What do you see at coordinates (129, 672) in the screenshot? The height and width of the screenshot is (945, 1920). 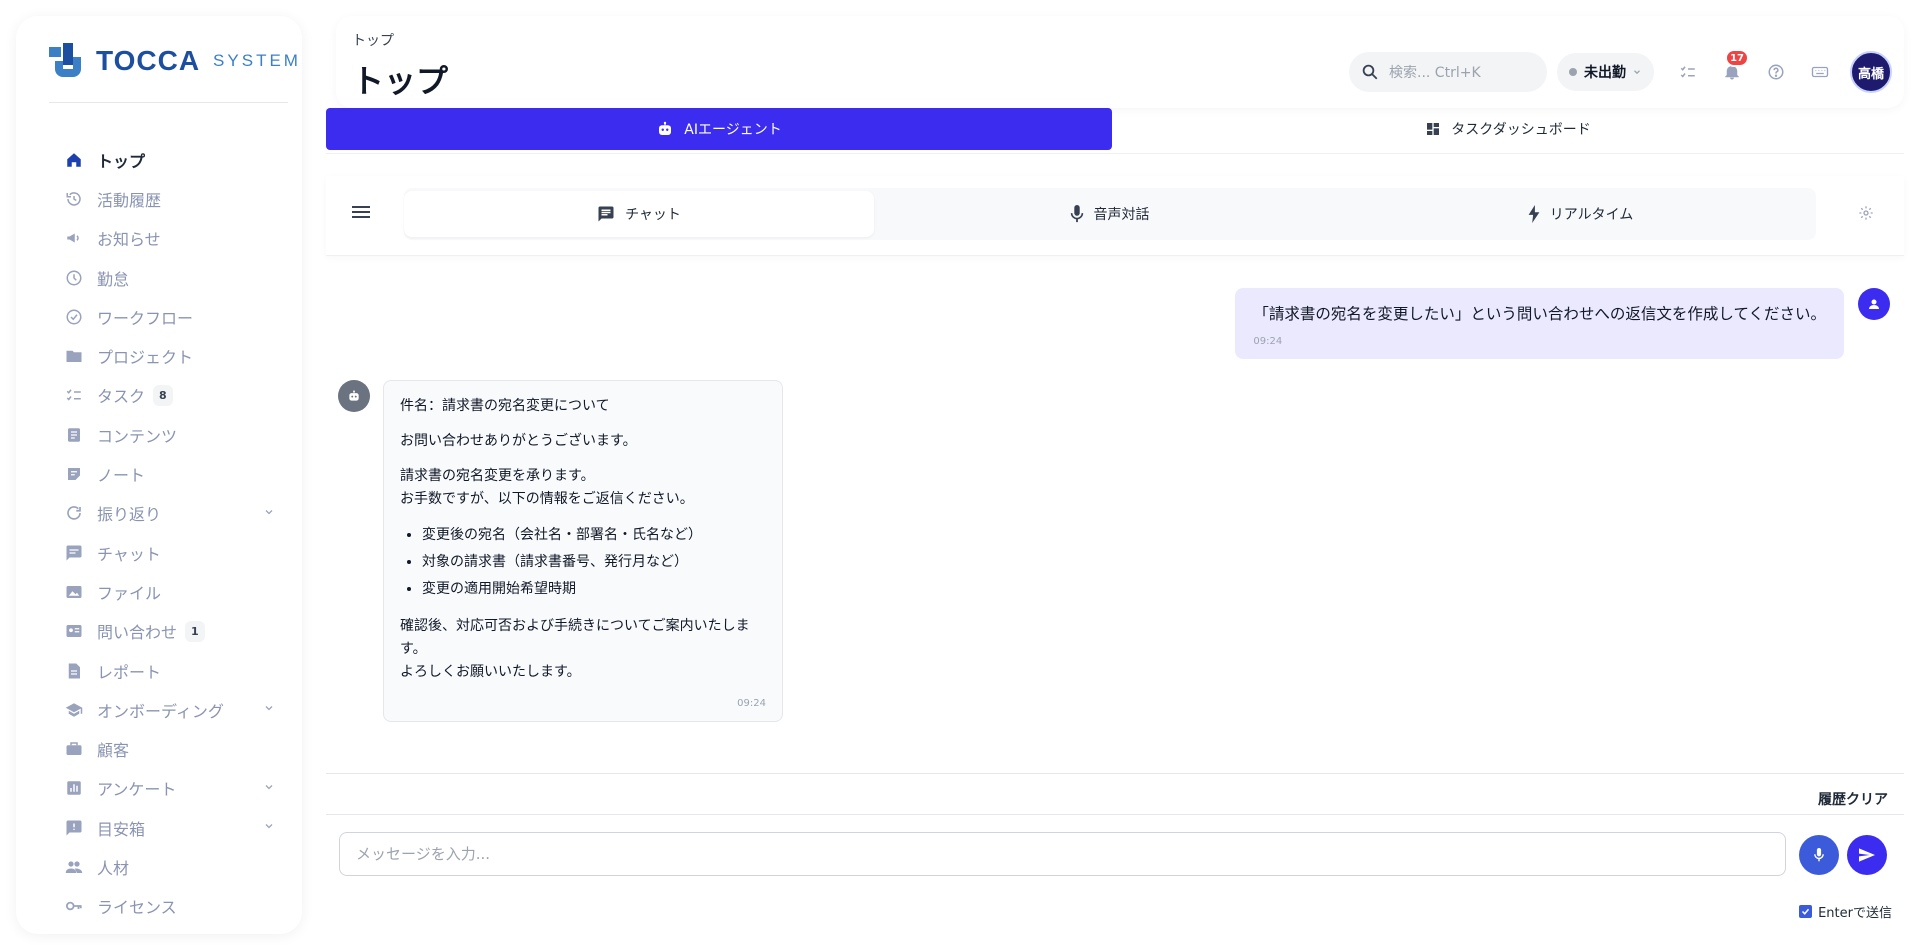 I see `sidebar-item-label: レポート` at bounding box center [129, 672].